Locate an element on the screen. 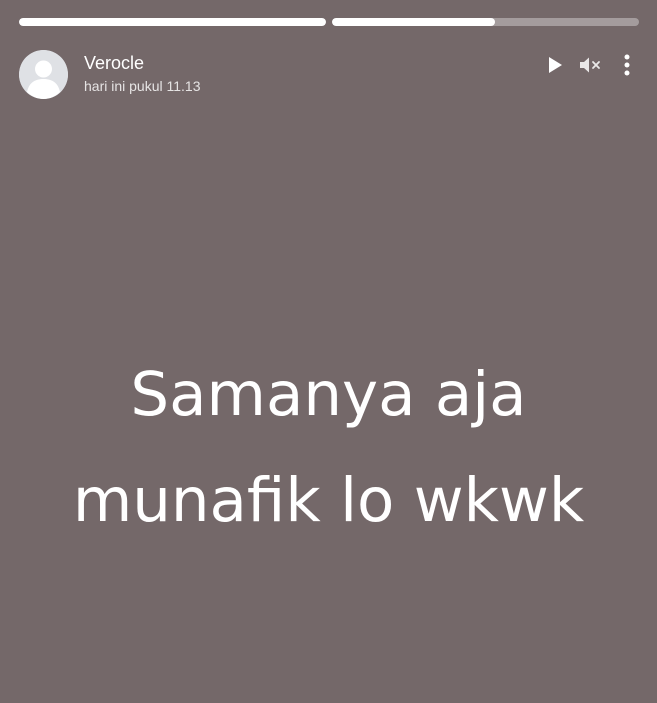  story-progress-bars is located at coordinates (329, 22).